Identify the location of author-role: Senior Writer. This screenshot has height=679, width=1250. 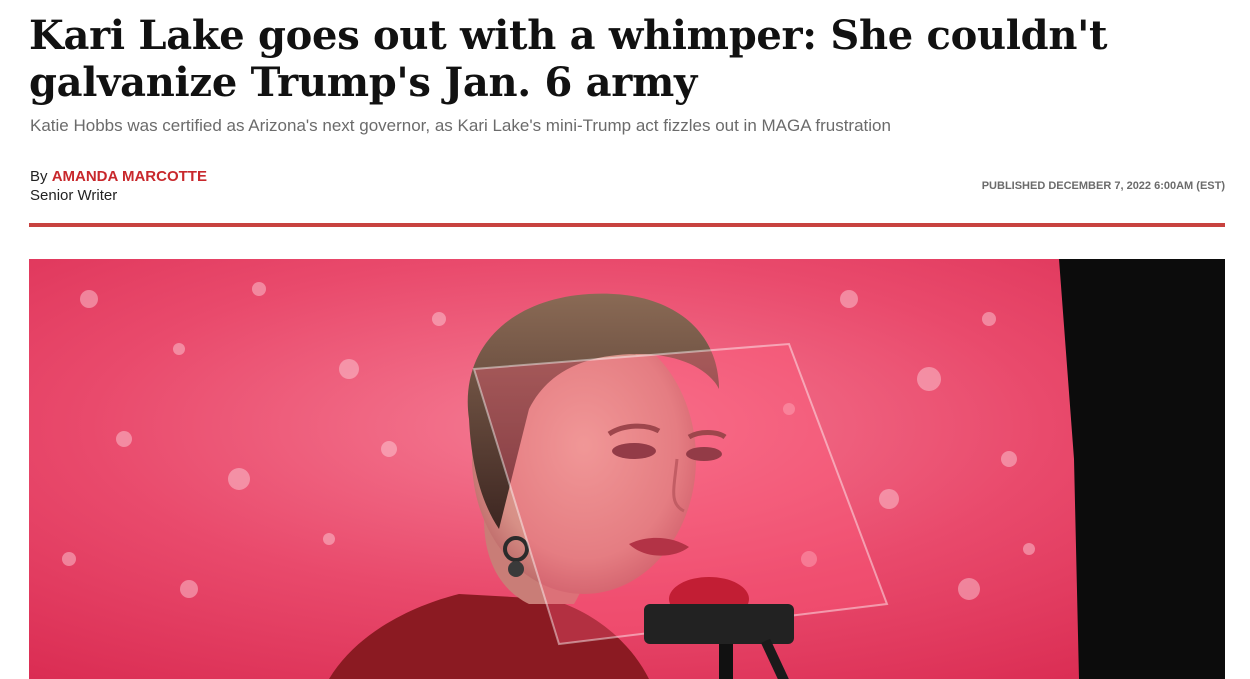
(74, 195).